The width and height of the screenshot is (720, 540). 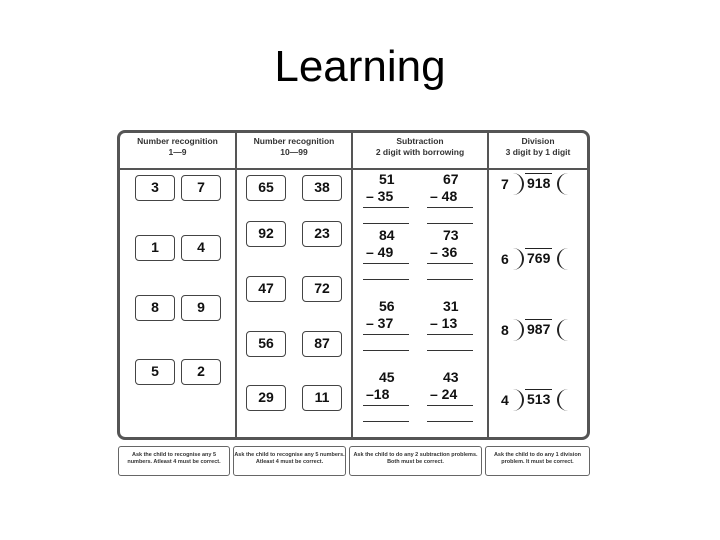 I want to click on subtrahend: – 36, so click(x=450, y=254).